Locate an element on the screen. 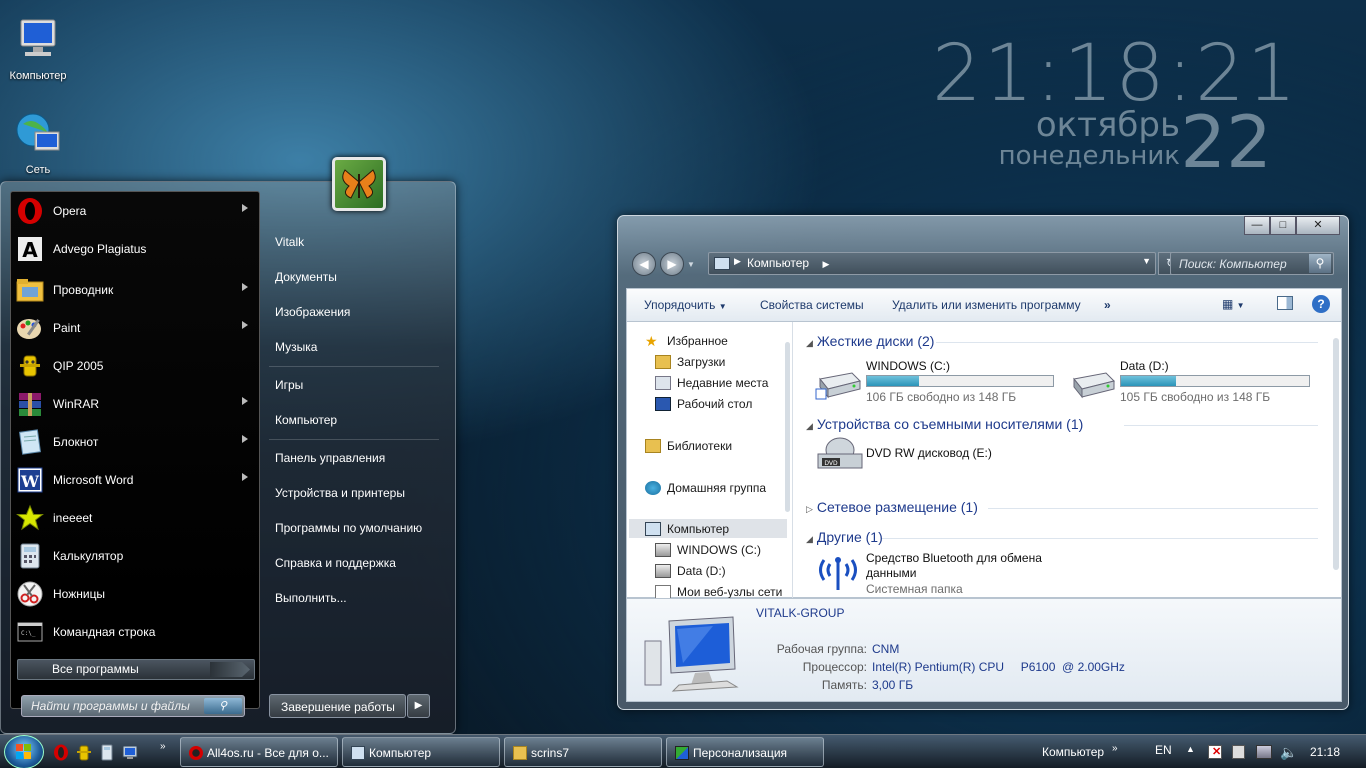 Image resolution: width=1366 pixels, height=768 pixels. shutdown-options-arrow-icon: ▶ is located at coordinates (418, 706).